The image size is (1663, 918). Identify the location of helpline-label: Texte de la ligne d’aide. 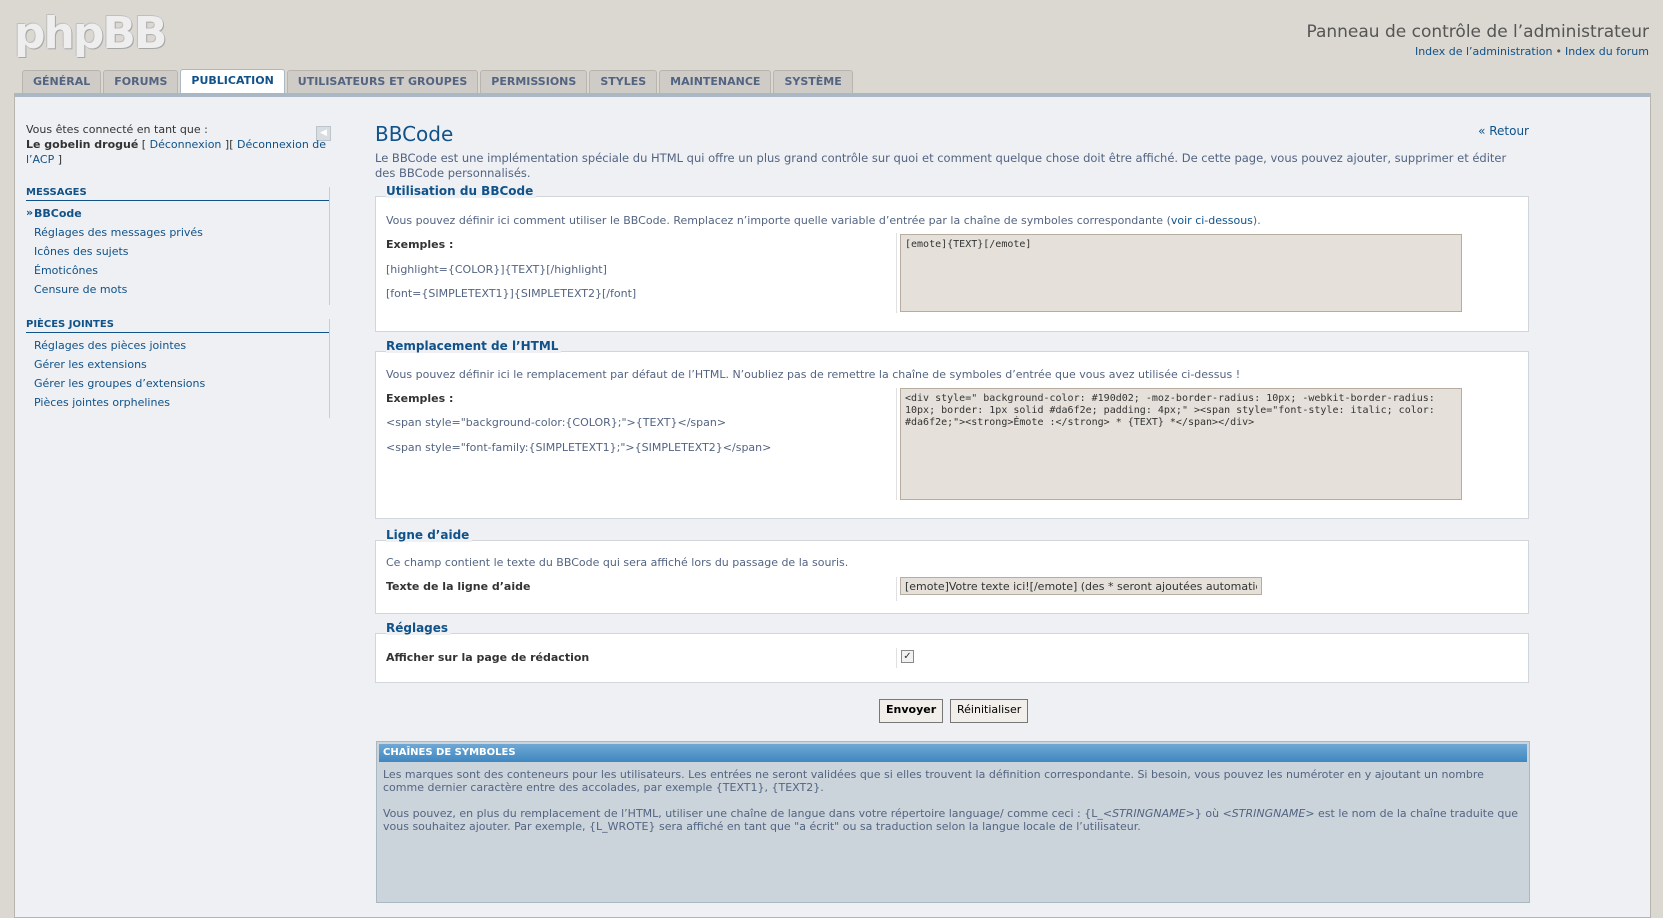
(458, 586).